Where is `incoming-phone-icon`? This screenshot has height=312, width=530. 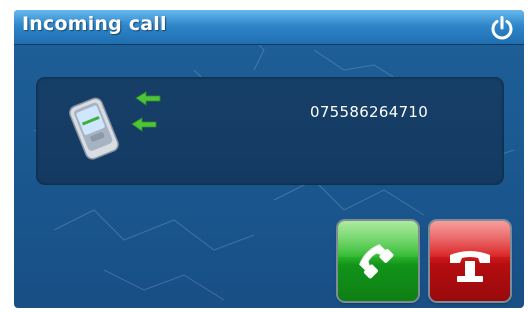 incoming-phone-icon is located at coordinates (115, 125).